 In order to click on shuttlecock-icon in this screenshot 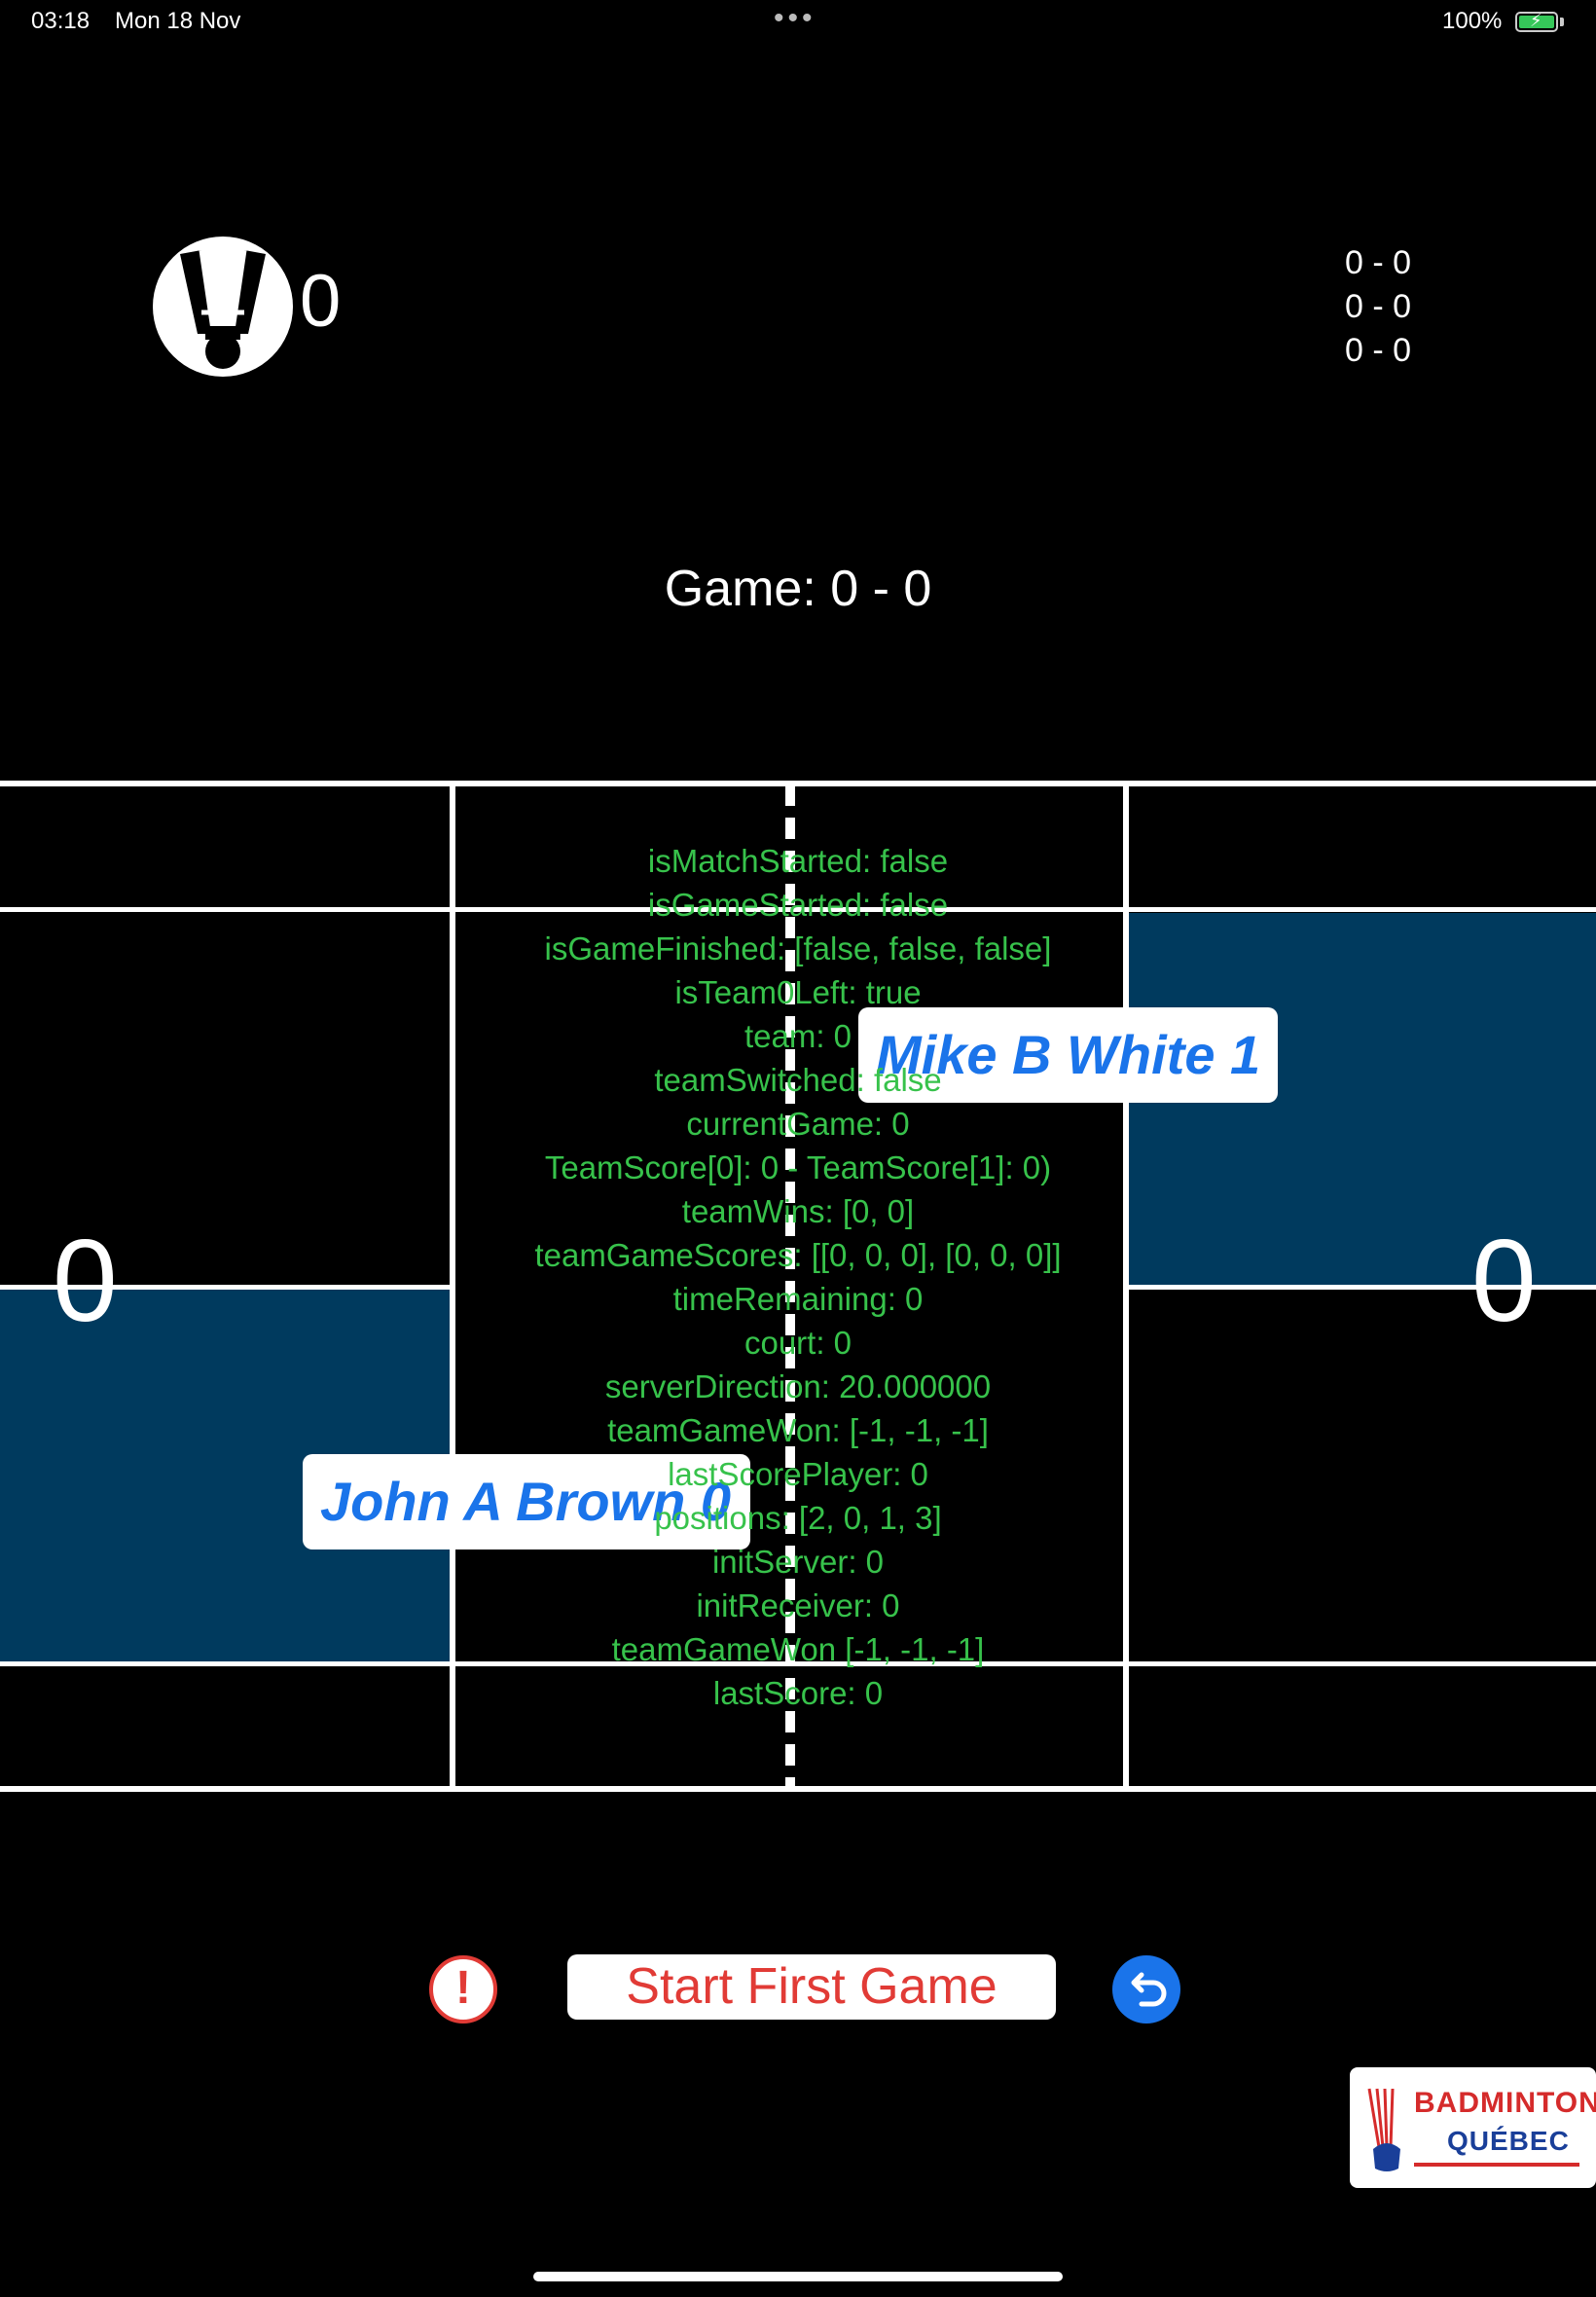, I will do `click(223, 307)`.